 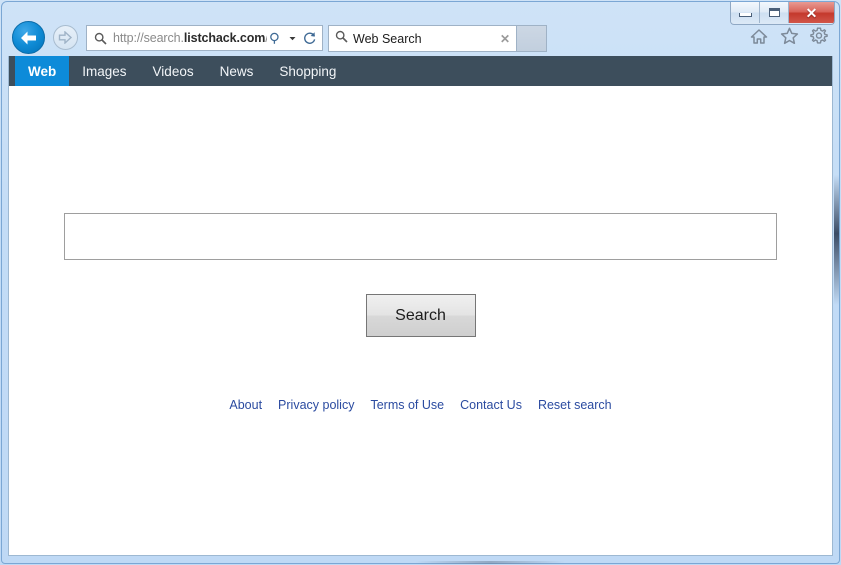 I want to click on favorites-star-icon, so click(x=789, y=36).